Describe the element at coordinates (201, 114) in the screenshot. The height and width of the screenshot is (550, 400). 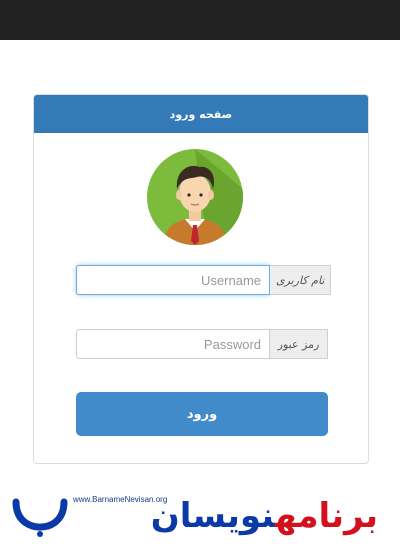
I see `panel-title: صفحه ورود` at that location.